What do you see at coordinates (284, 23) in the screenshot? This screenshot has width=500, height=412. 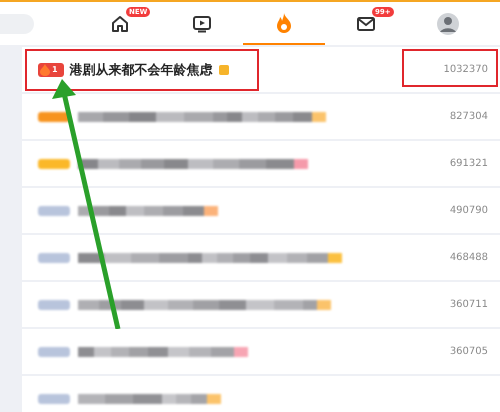 I see `flame-icon` at bounding box center [284, 23].